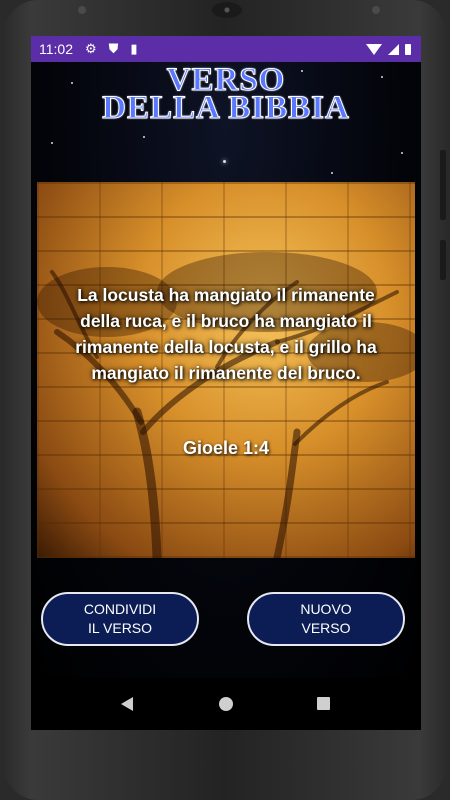  Describe the element at coordinates (376, 10) in the screenshot. I see `camera-icon` at that location.